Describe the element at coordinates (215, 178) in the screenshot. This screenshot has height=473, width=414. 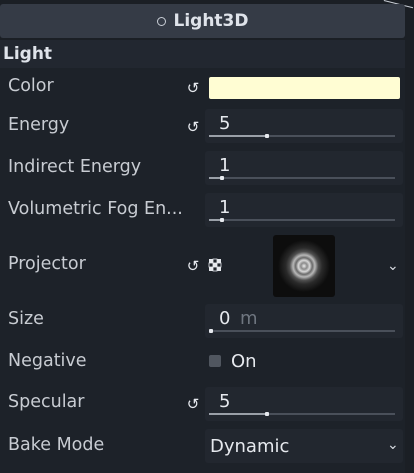
I see `indirect-energy-slider-fill` at that location.